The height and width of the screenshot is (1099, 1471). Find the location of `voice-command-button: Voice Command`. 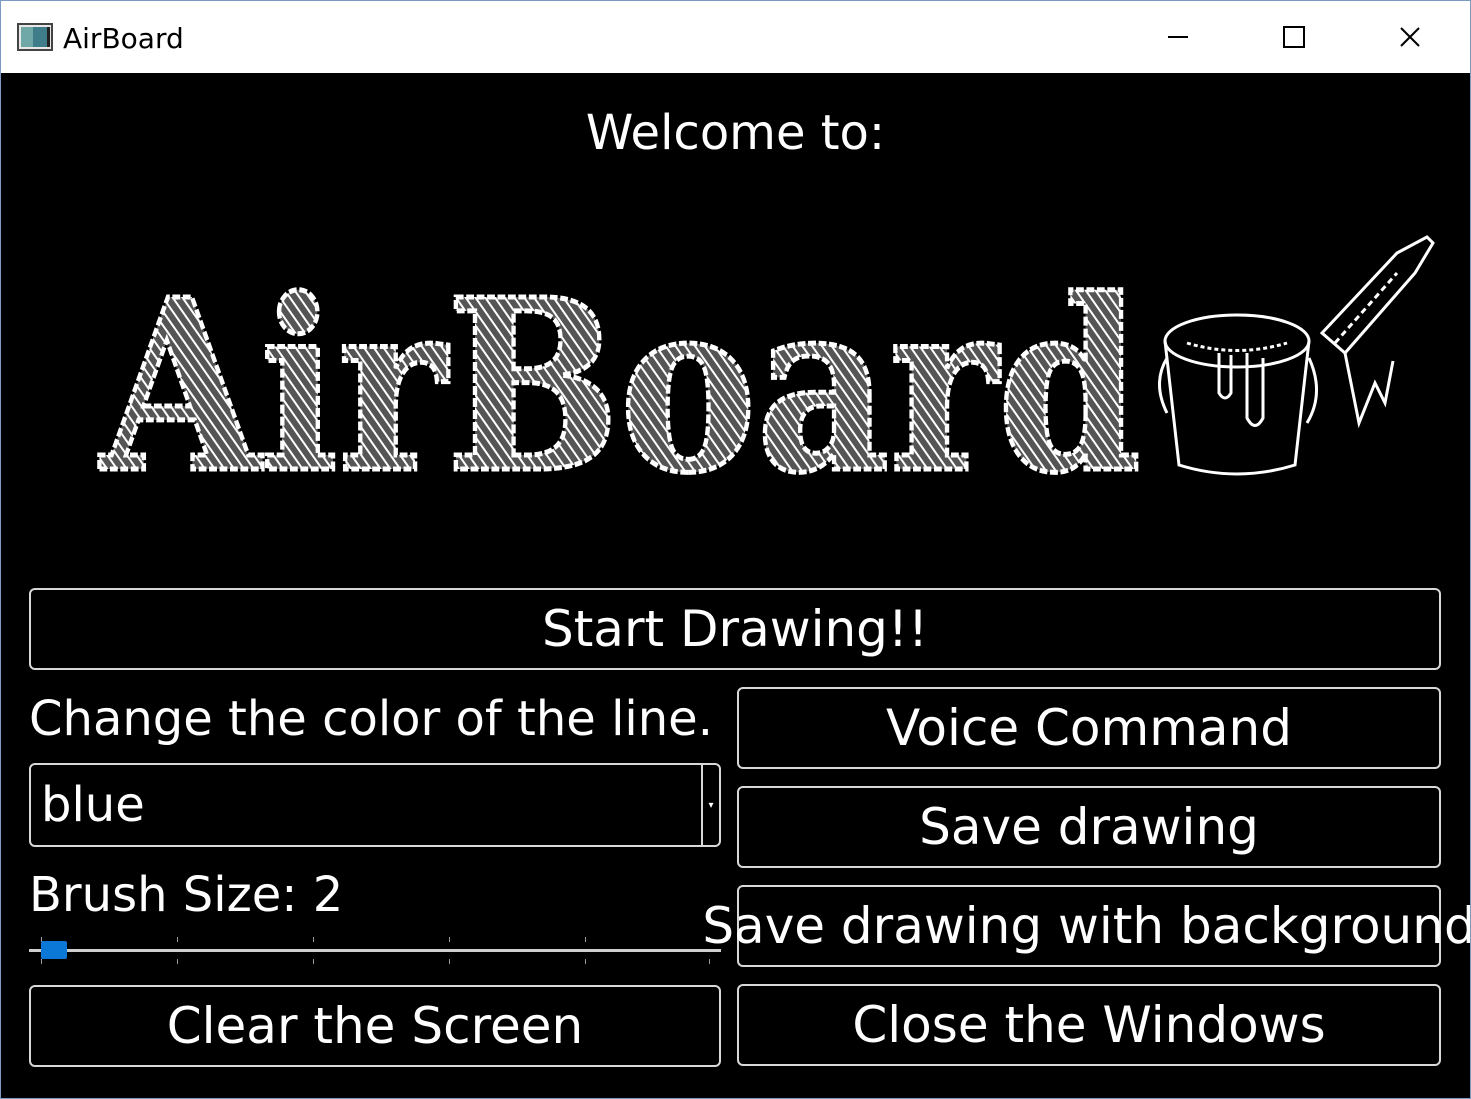

voice-command-button: Voice Command is located at coordinates (1089, 728).